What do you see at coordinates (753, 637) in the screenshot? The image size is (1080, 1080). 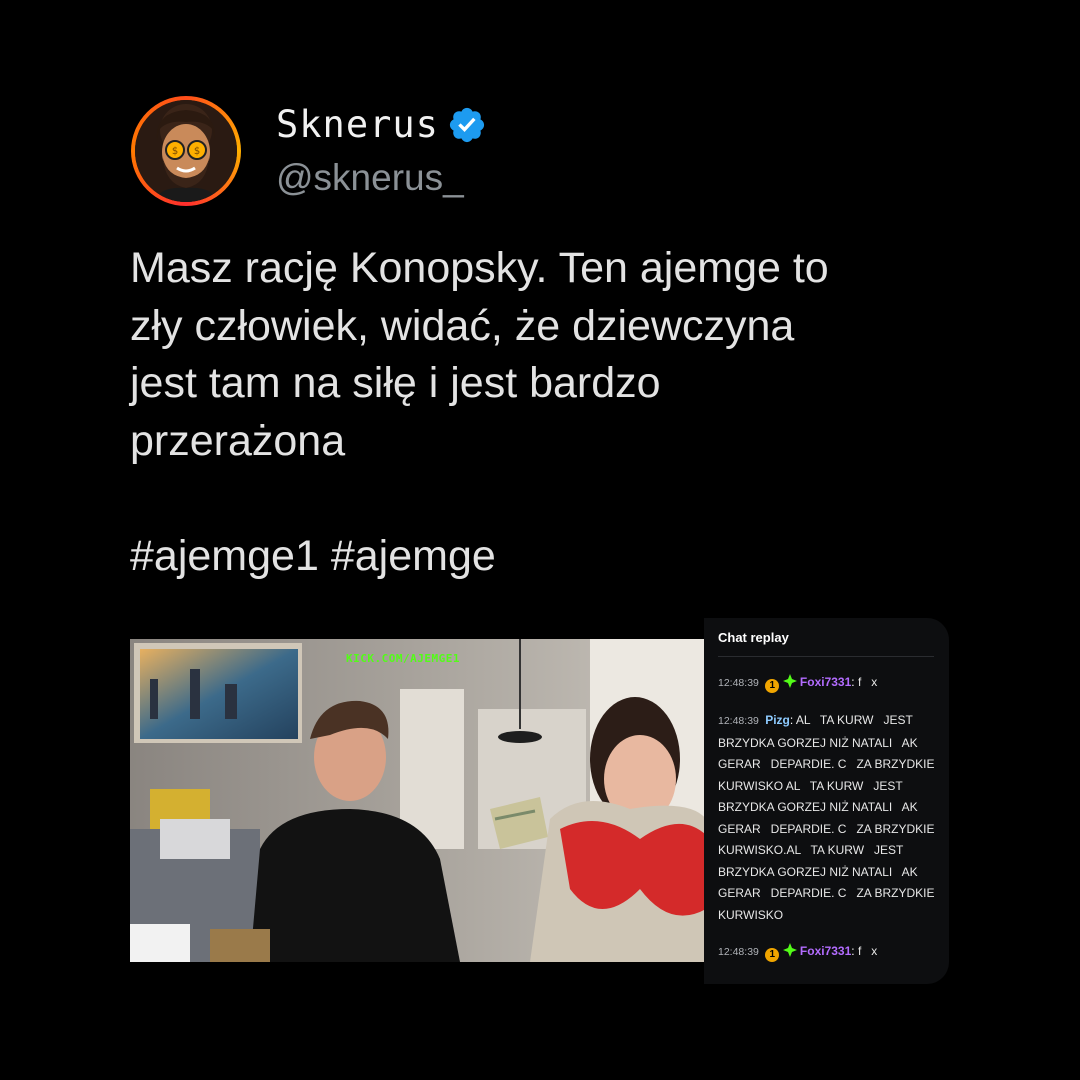 I see `chat-header: Chat replay` at bounding box center [753, 637].